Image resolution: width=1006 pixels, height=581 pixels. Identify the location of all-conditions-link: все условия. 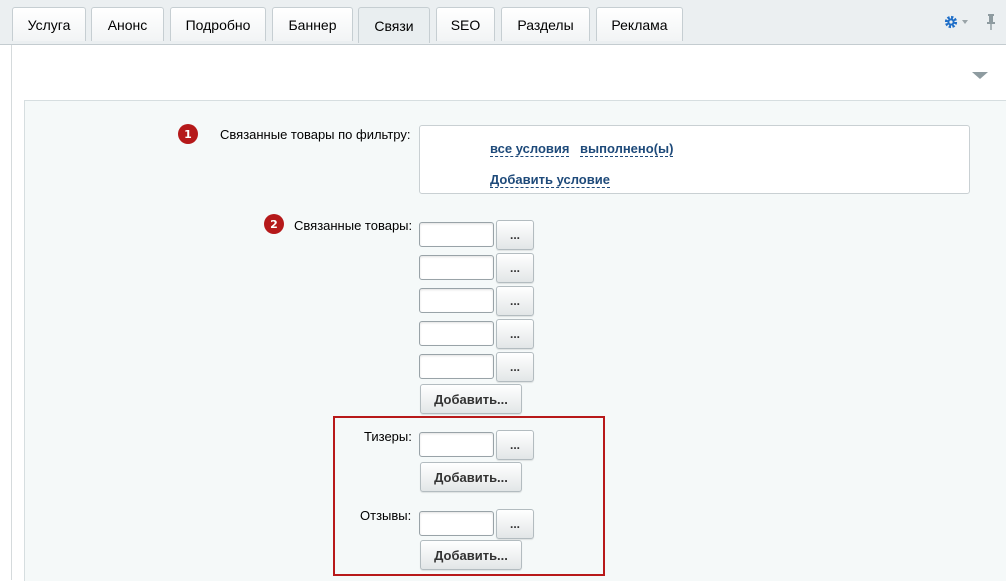
(530, 149).